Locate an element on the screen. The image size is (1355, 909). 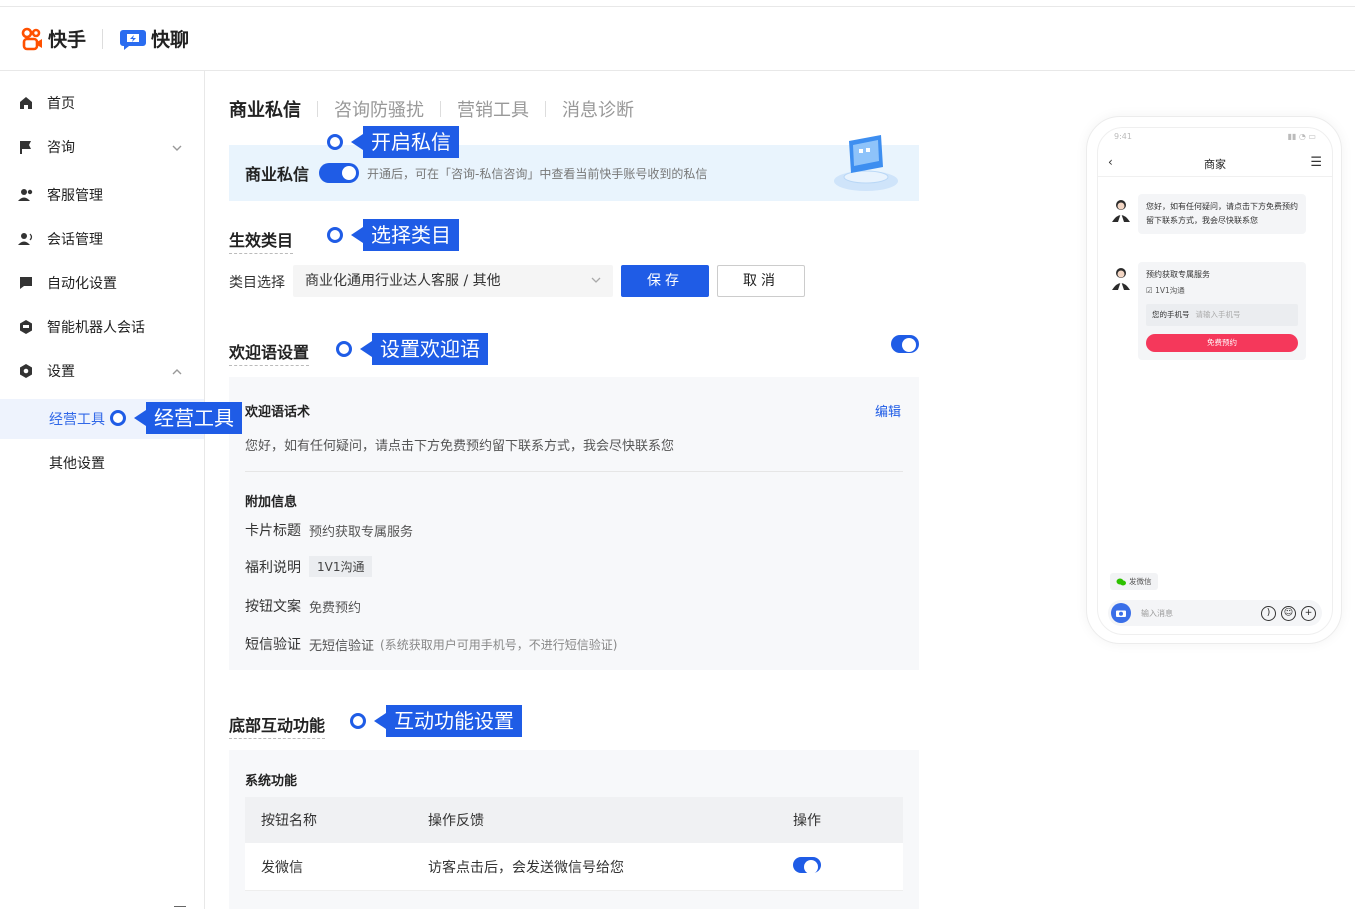
function-feedback: 访客点击后，会发送微信号给您 is located at coordinates (526, 867).